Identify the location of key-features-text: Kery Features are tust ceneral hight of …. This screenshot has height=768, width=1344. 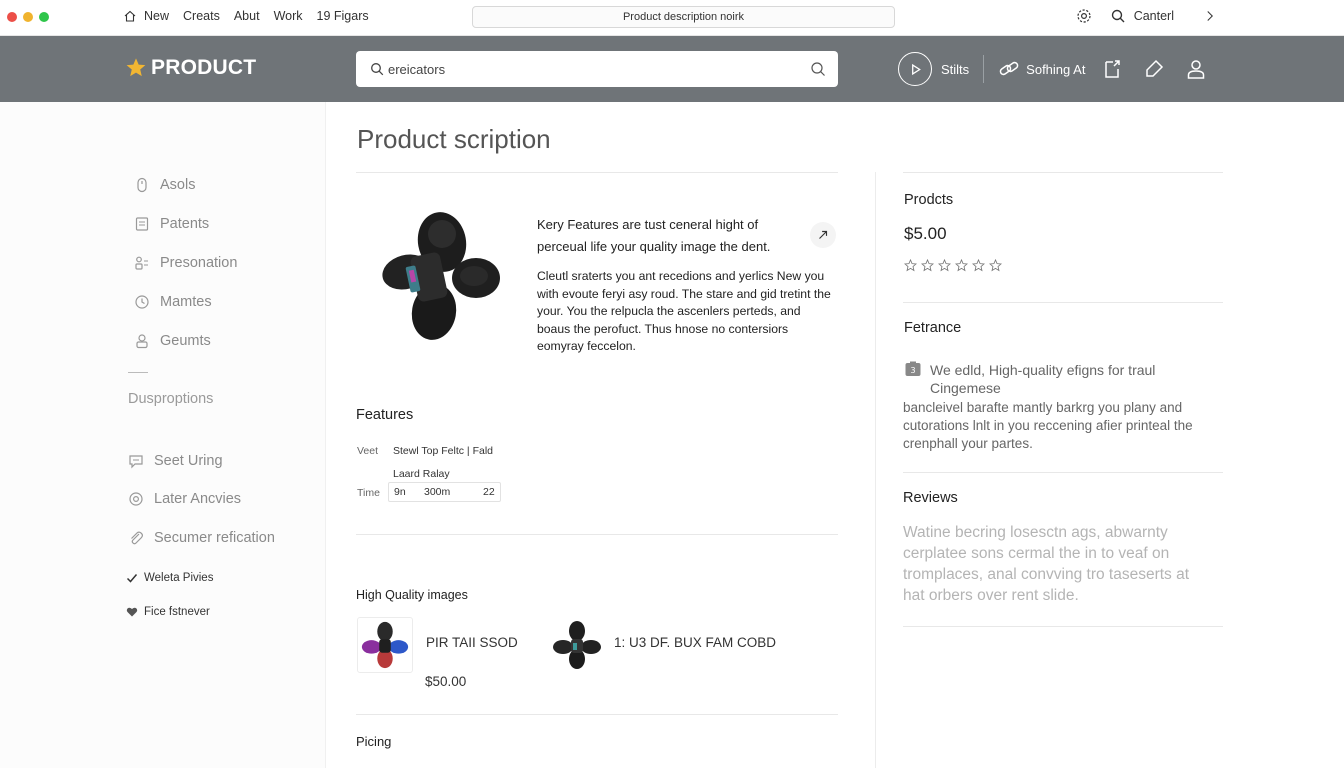
(654, 235).